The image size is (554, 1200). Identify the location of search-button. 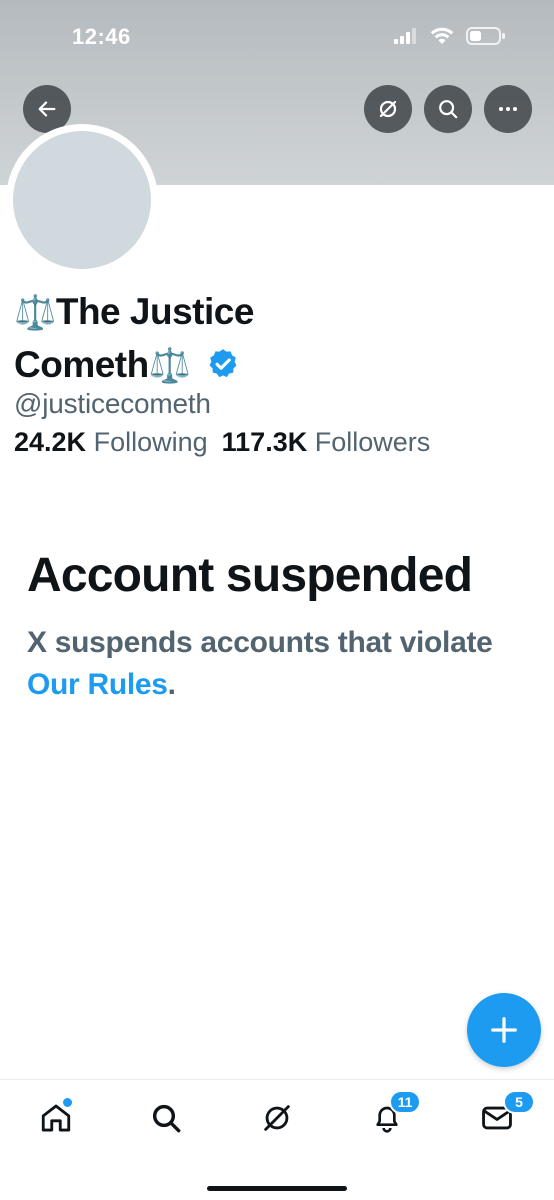
(448, 109).